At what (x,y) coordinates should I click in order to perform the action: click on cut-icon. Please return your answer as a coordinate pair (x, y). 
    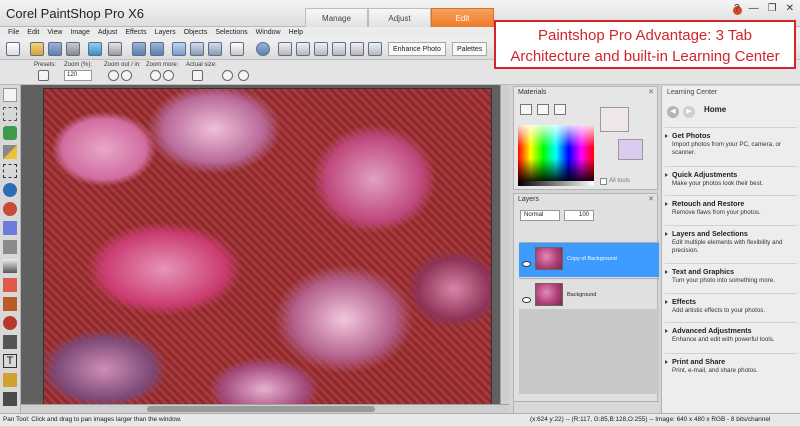
    Looking at the image, I should click on (179, 49).